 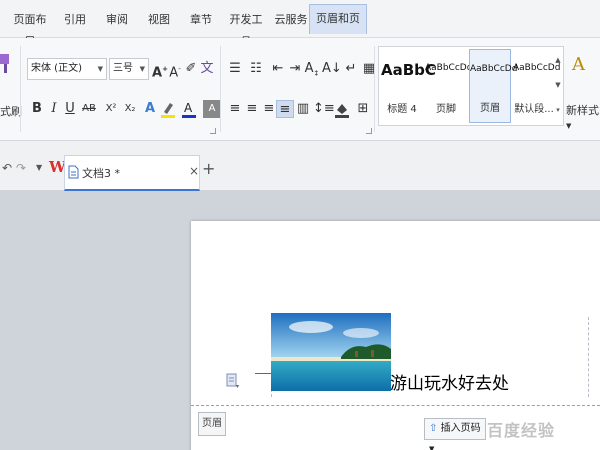 What do you see at coordinates (256, 69) in the screenshot?
I see `number-list-icon: ☷` at bounding box center [256, 69].